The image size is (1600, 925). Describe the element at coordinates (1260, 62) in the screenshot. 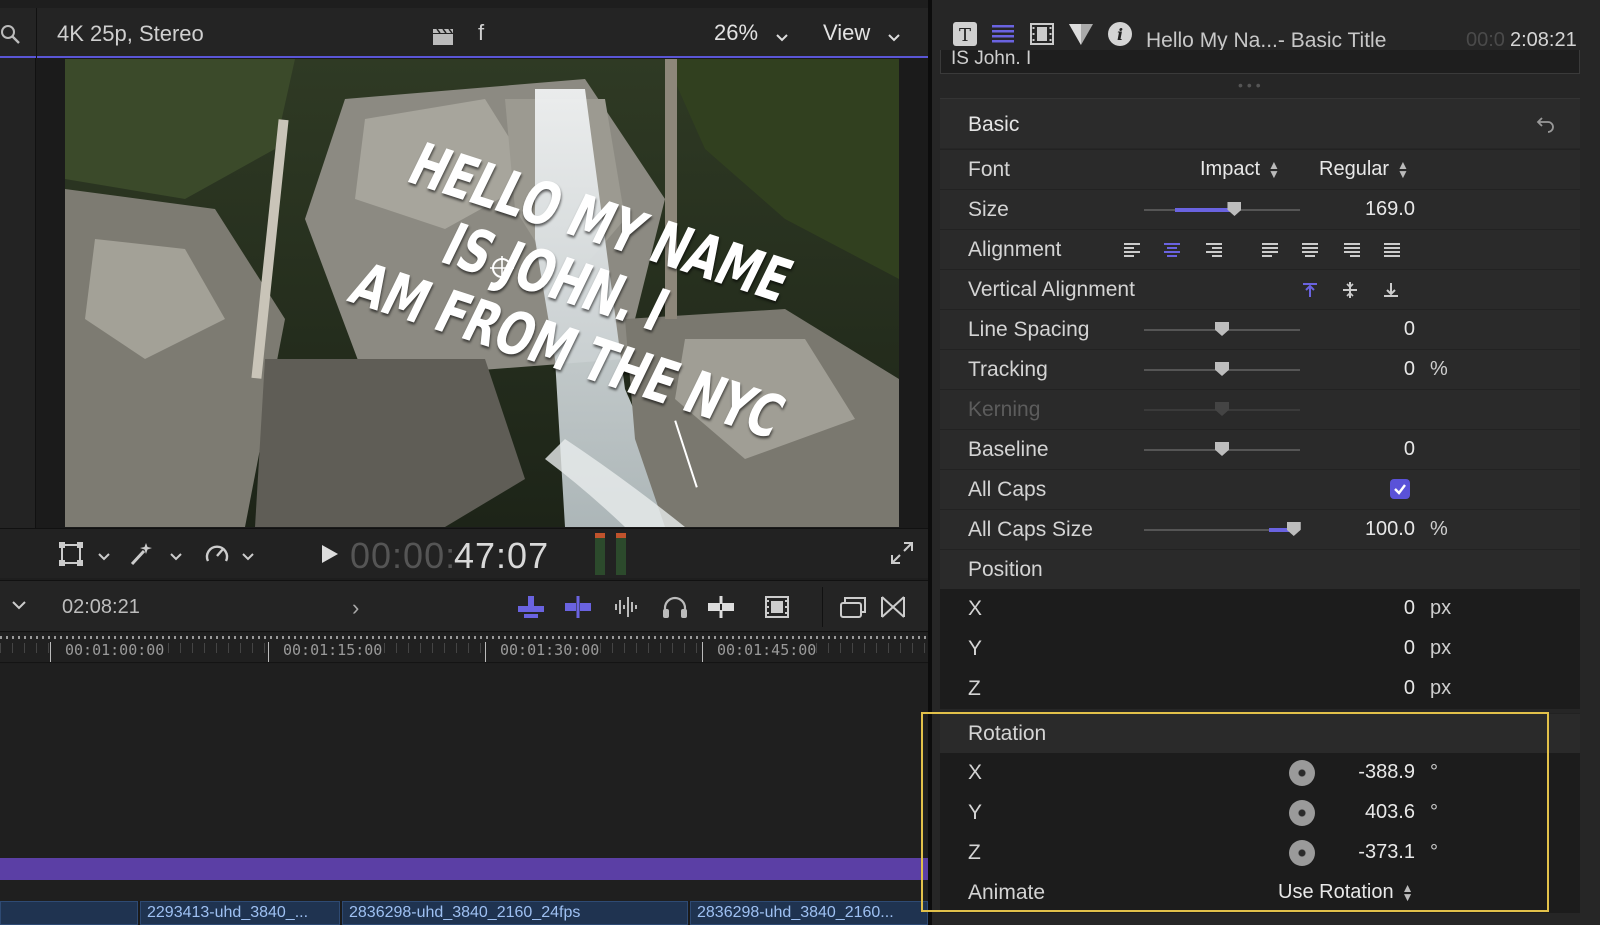

I see `text-entry-field: IS John. I` at that location.